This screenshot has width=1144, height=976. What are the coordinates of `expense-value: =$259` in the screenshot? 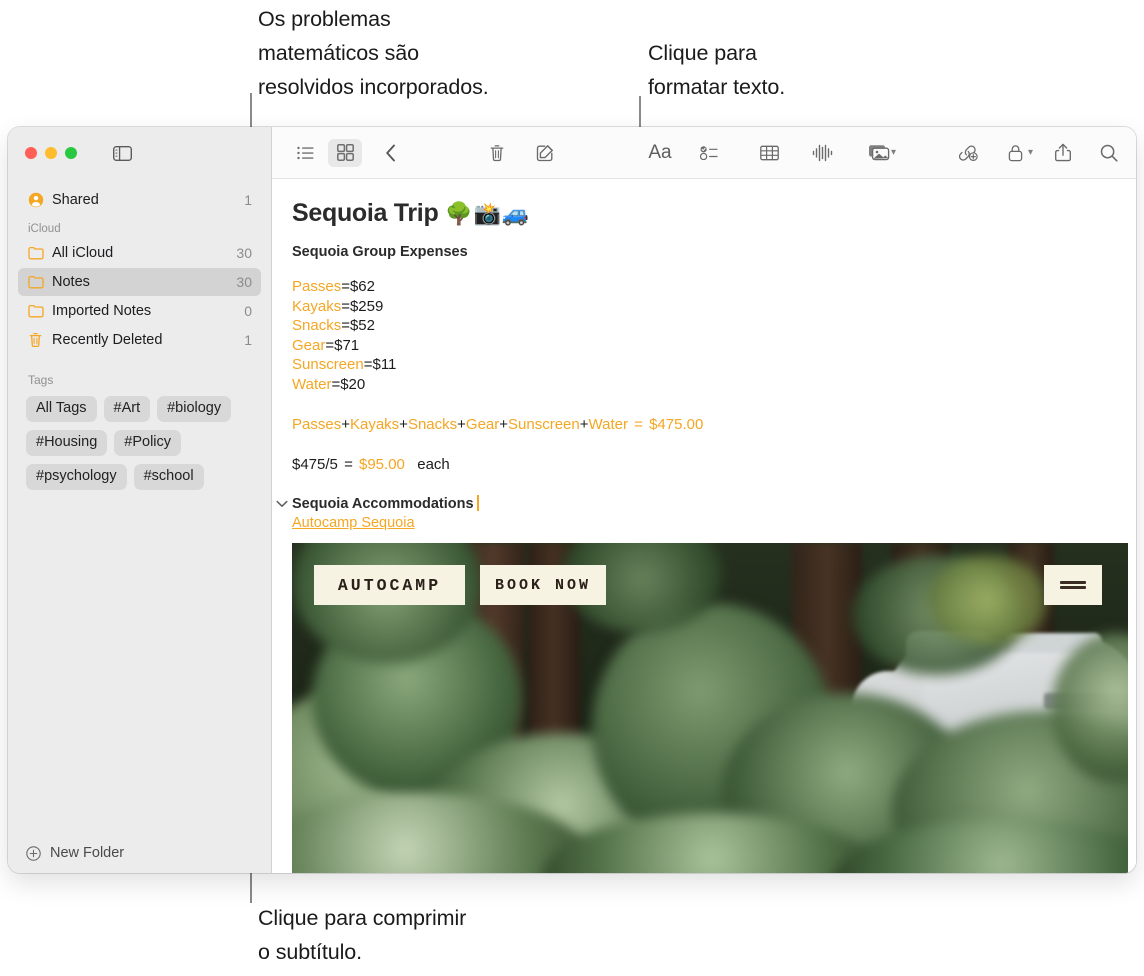 It's located at (362, 306).